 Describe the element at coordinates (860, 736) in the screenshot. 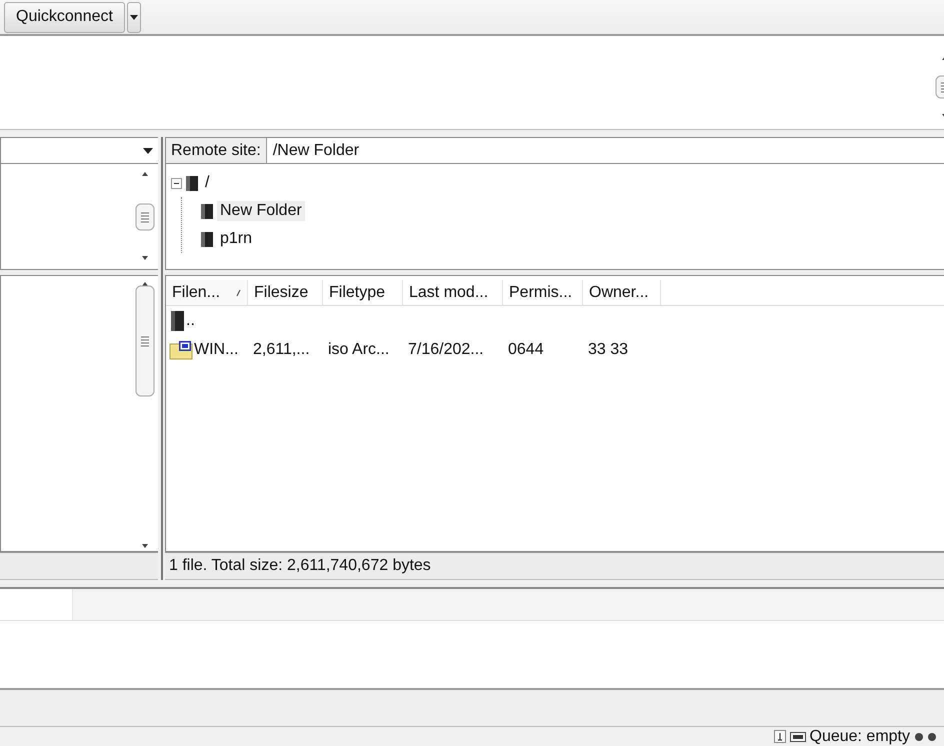

I see `queue-status: Queue: empty` at that location.